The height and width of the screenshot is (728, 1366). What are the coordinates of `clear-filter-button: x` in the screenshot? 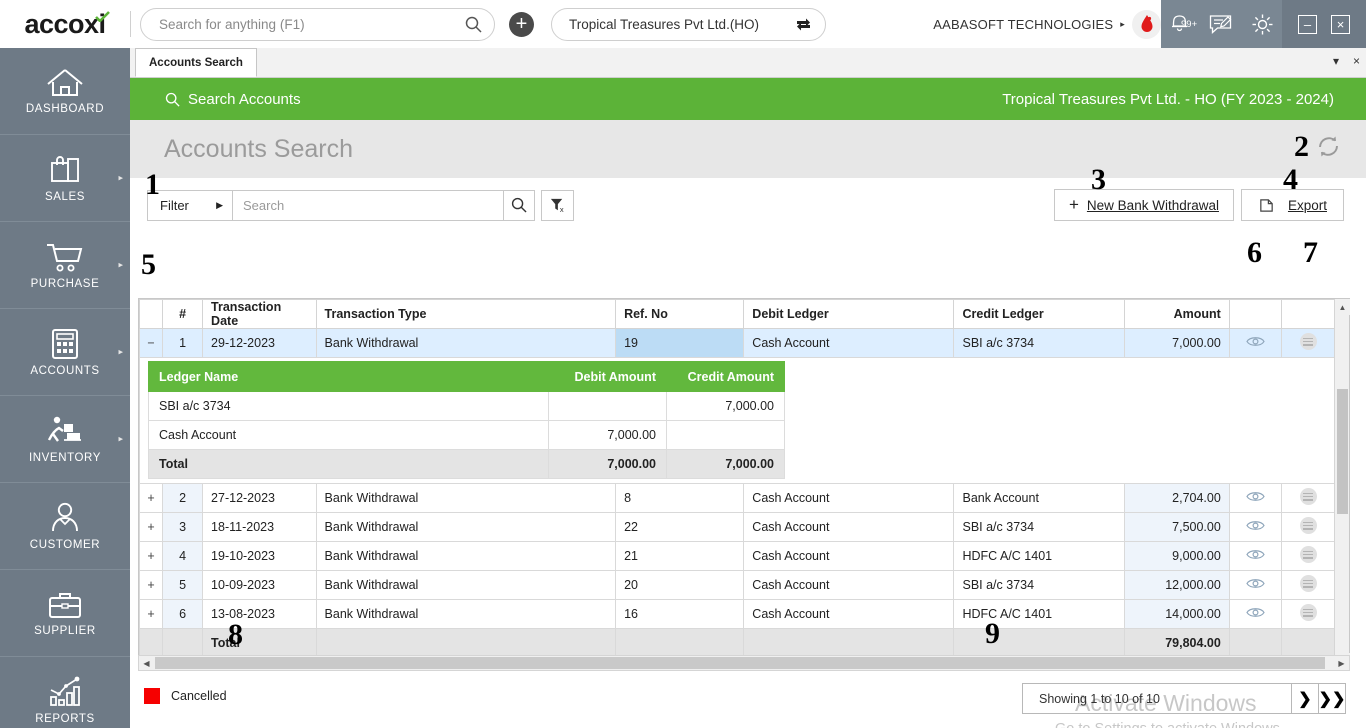 It's located at (557, 205).